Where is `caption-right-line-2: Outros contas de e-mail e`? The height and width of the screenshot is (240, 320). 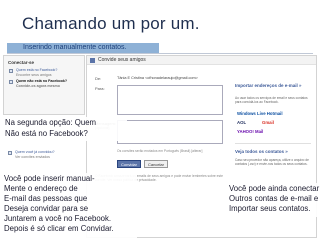
caption-right-line-2: Outros contas de e-mail e is located at coordinates (274, 198).